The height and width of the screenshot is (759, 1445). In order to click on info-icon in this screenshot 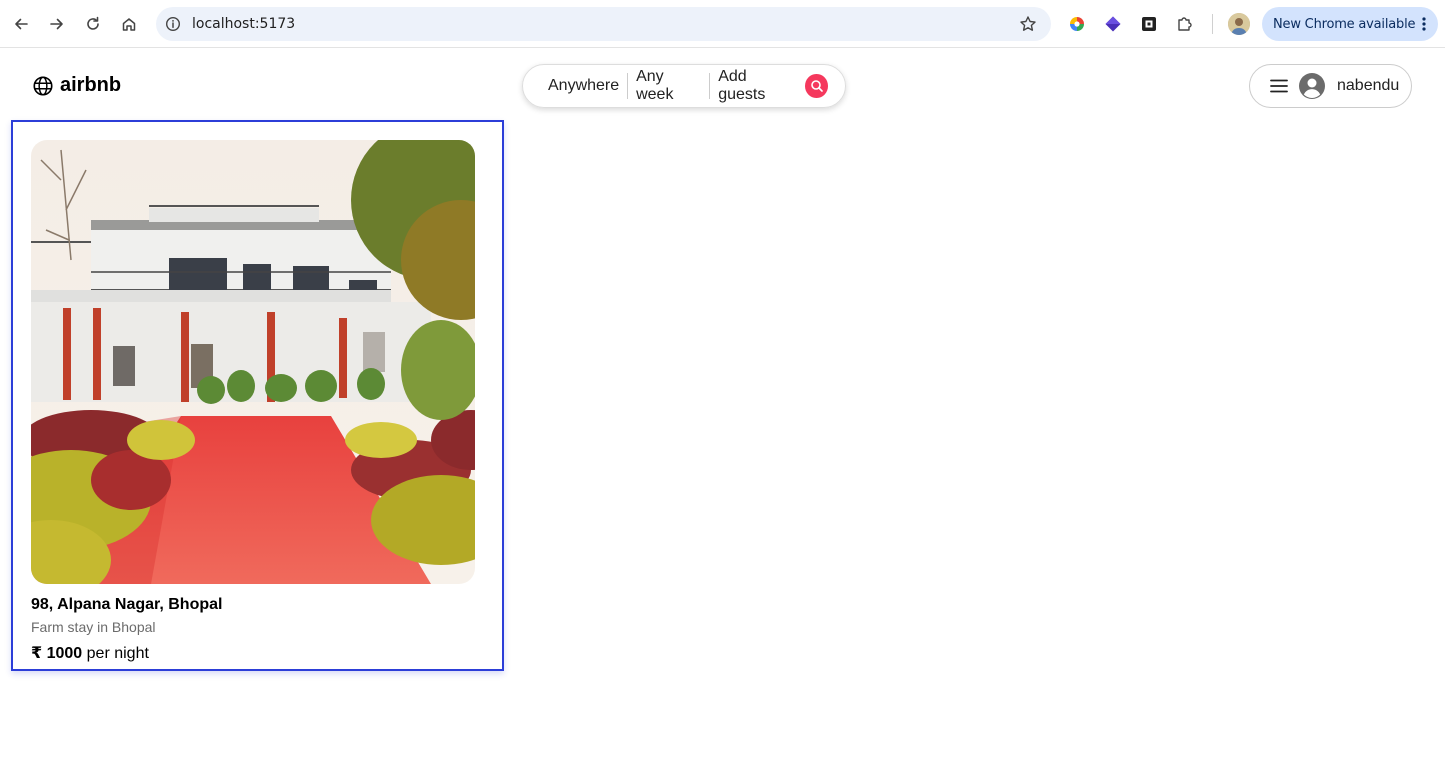, I will do `click(173, 24)`.